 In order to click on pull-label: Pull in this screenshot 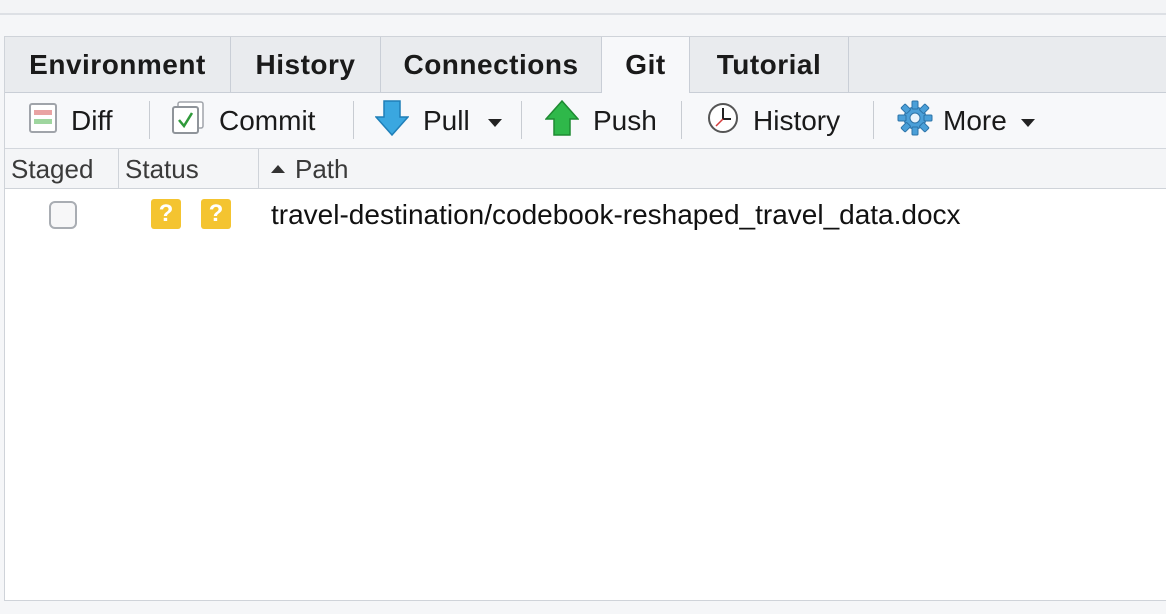, I will do `click(446, 120)`.